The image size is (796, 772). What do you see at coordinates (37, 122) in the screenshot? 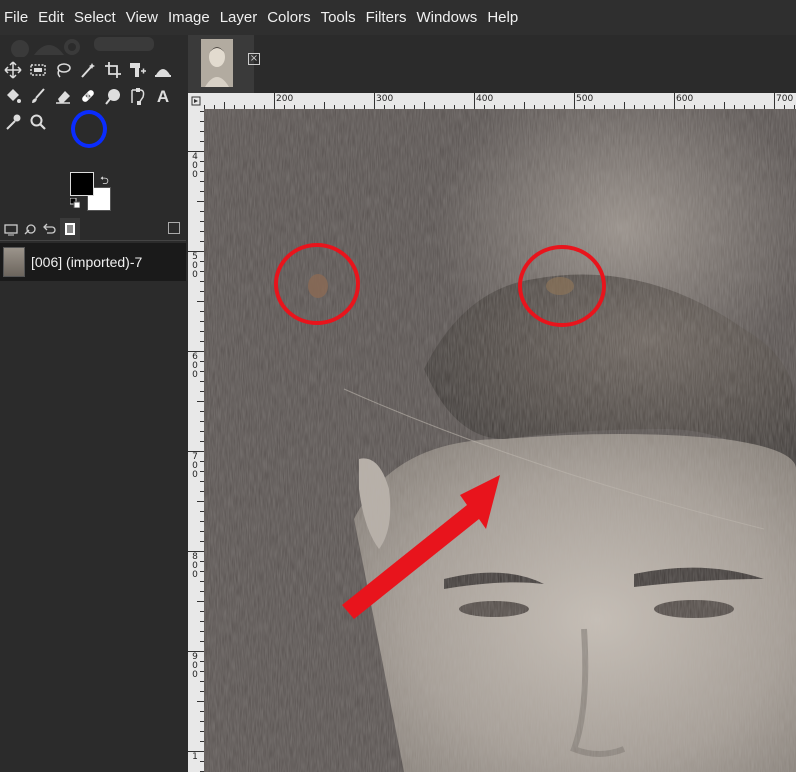
I see `zoom-tool-icon` at bounding box center [37, 122].